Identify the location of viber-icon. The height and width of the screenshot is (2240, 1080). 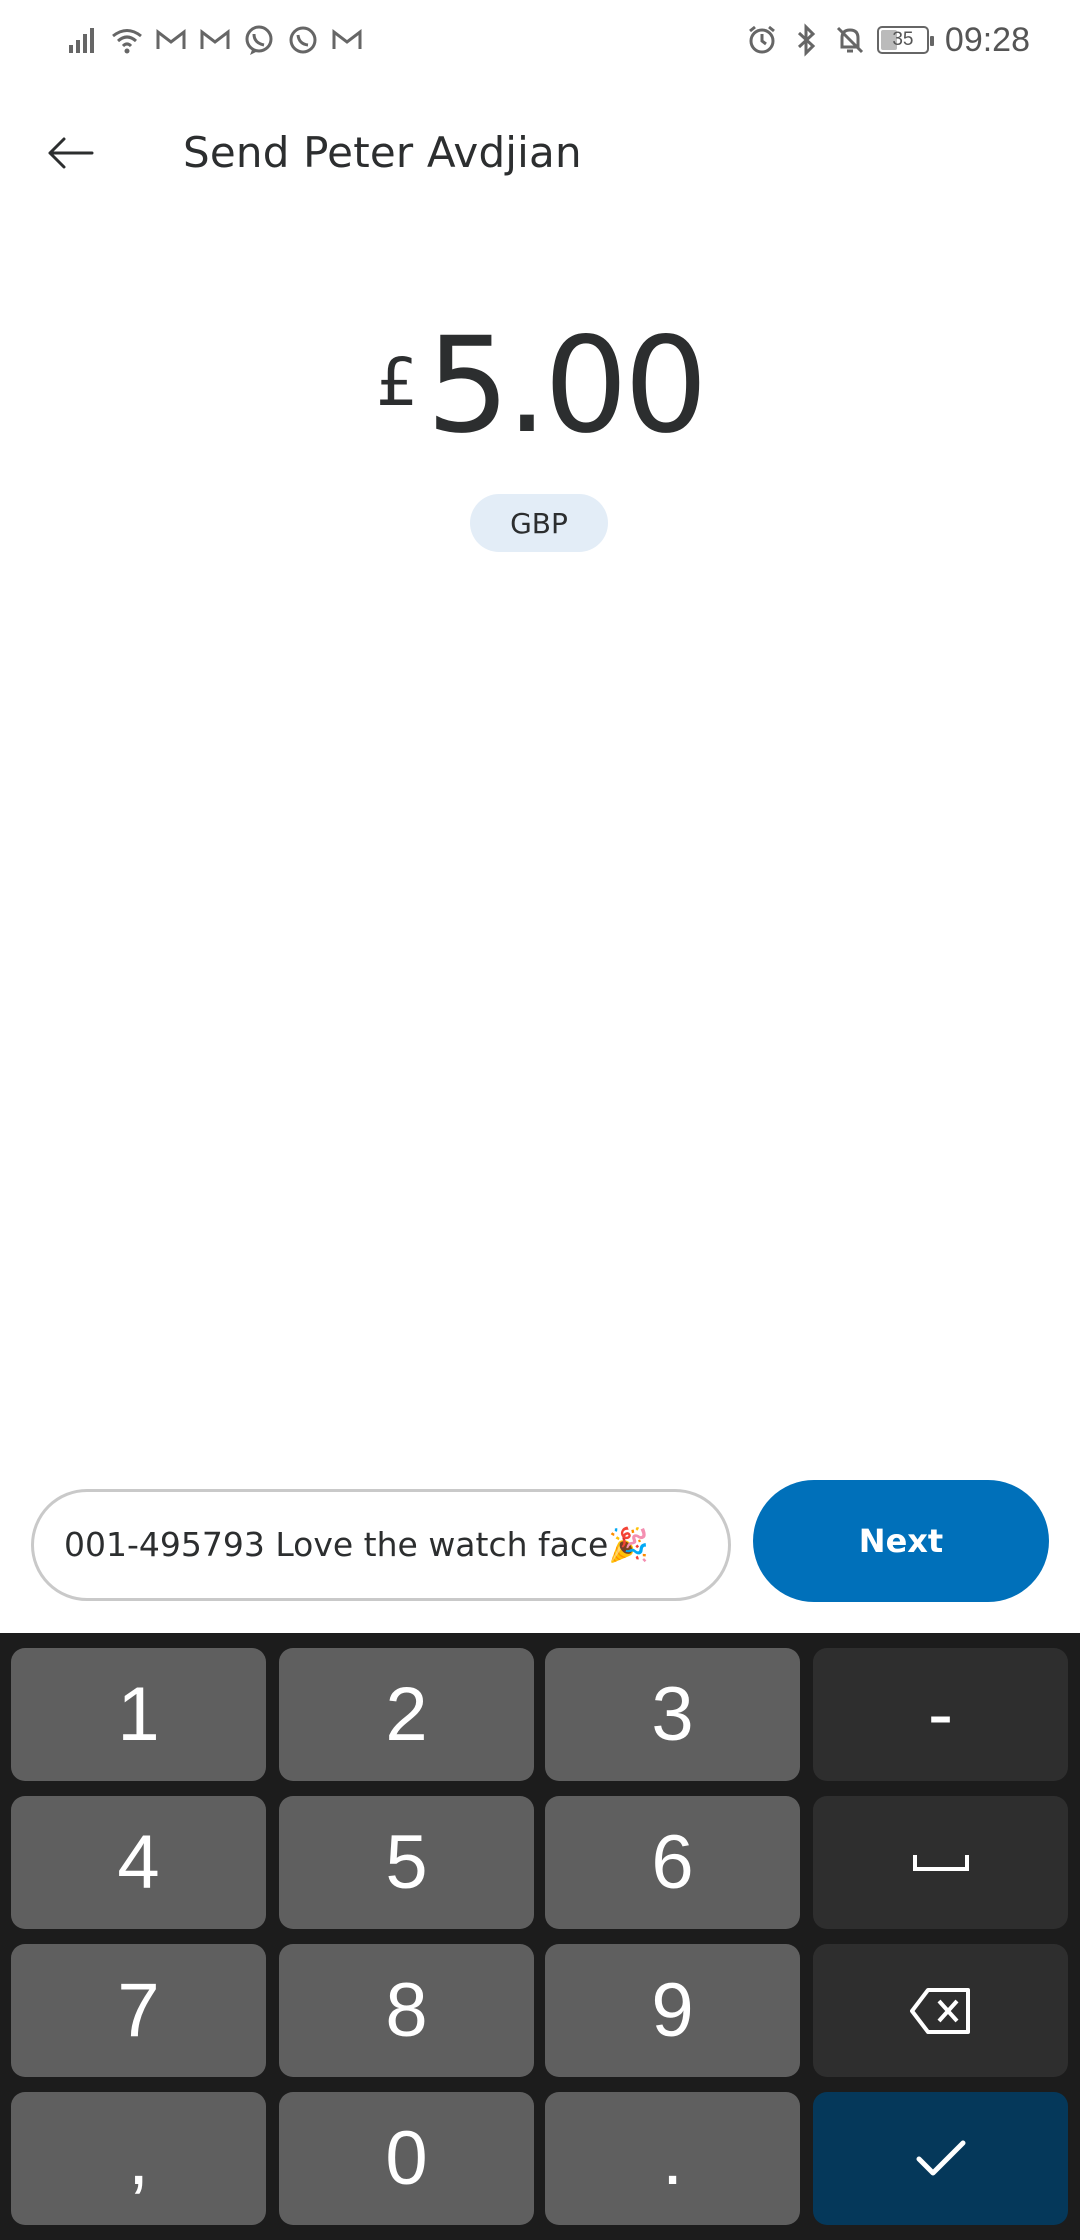
(259, 40).